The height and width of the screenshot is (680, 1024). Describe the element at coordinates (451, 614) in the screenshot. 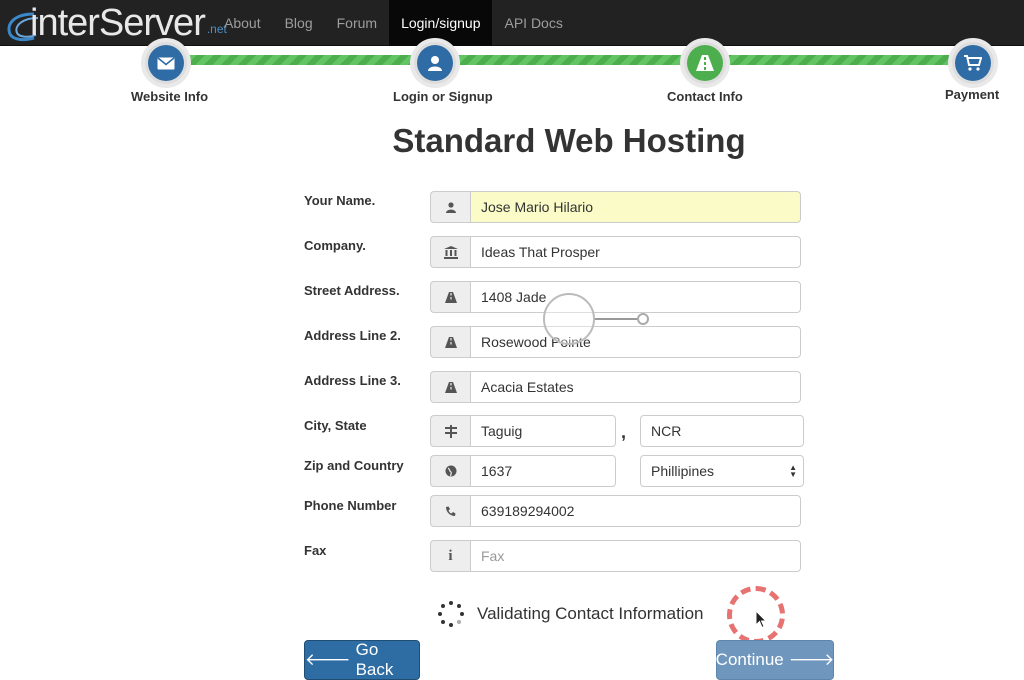

I see `loading-spinner-icon` at that location.